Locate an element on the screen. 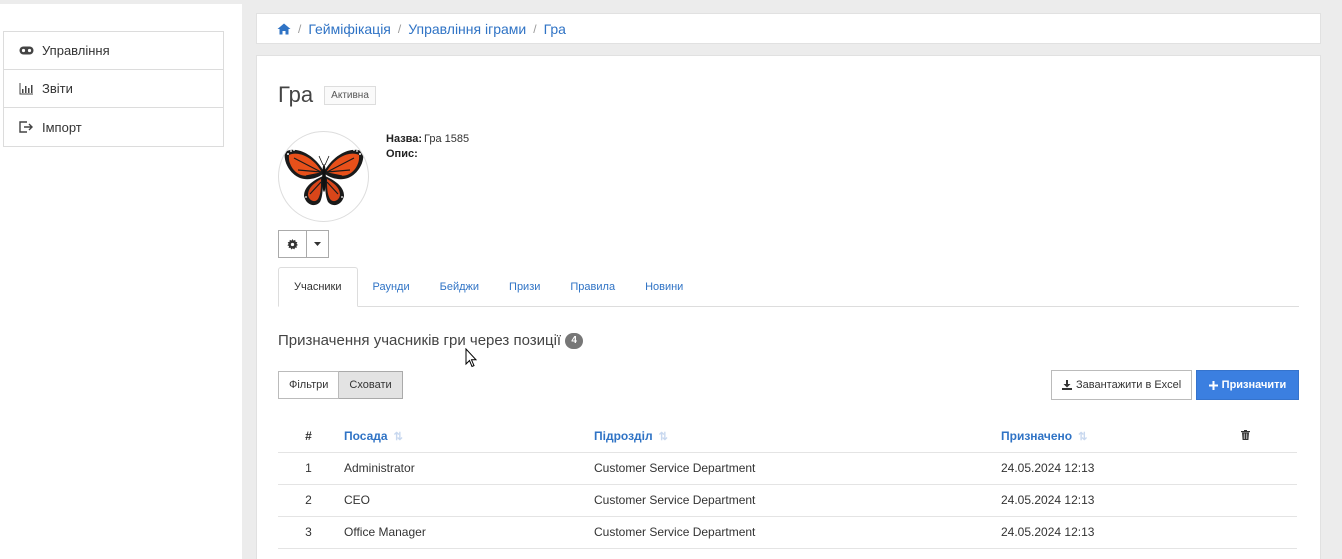  desc-label: Опис: is located at coordinates (402, 154).